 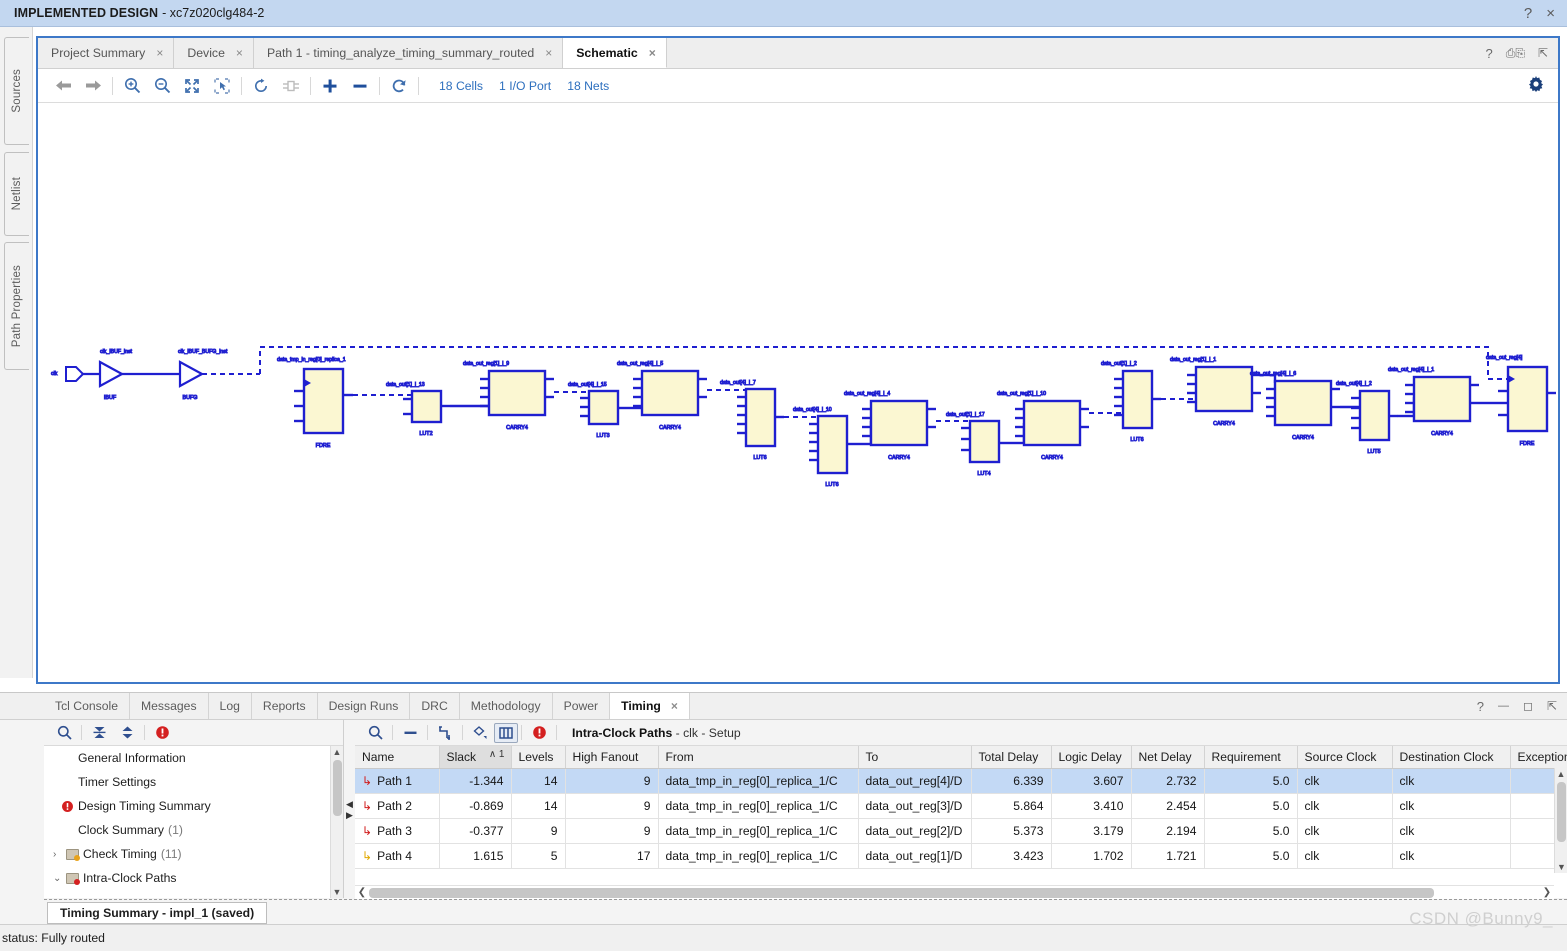 I want to click on splitter-left-arrow-icon: ◀, so click(x=349, y=803).